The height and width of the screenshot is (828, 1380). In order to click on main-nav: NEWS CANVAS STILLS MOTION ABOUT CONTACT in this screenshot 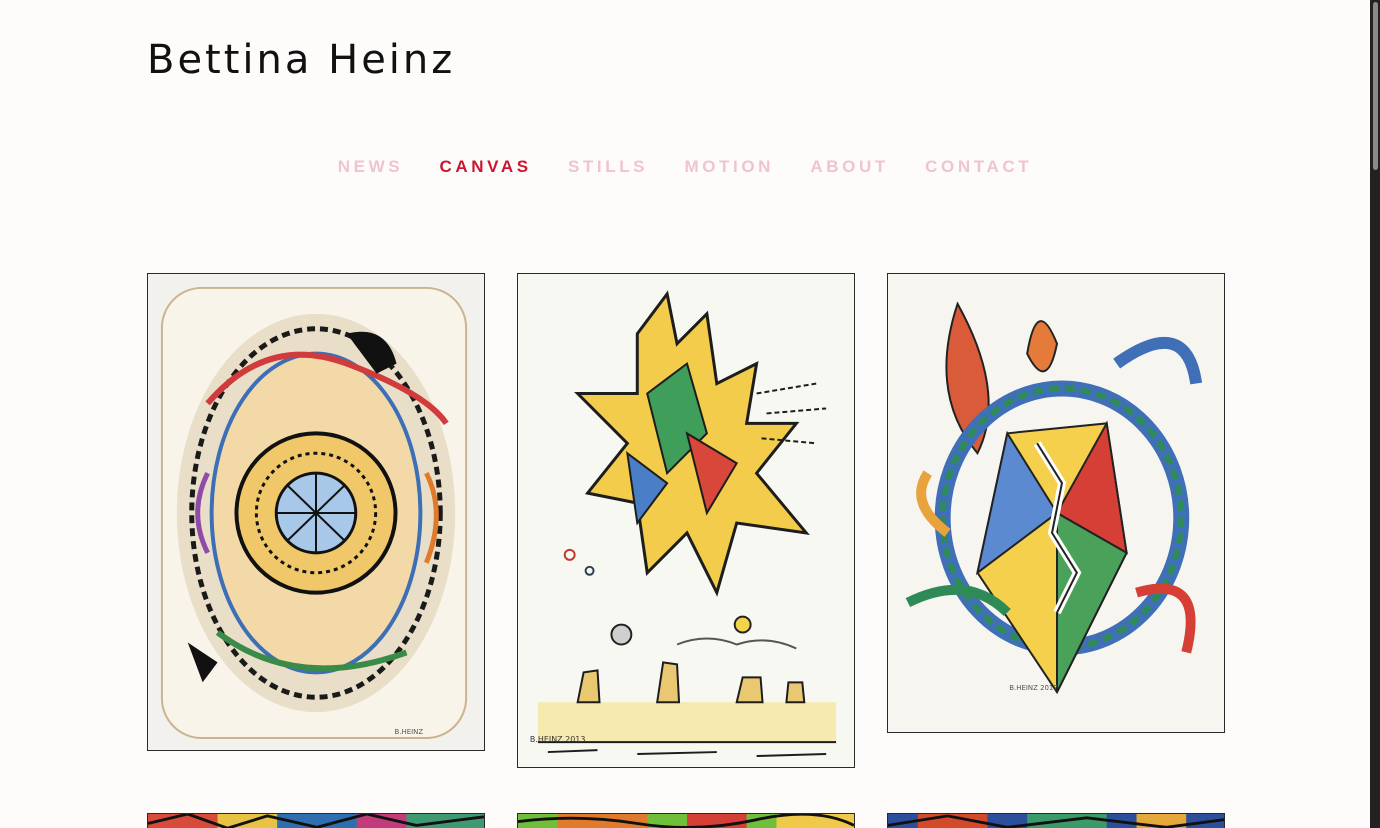, I will do `click(685, 167)`.